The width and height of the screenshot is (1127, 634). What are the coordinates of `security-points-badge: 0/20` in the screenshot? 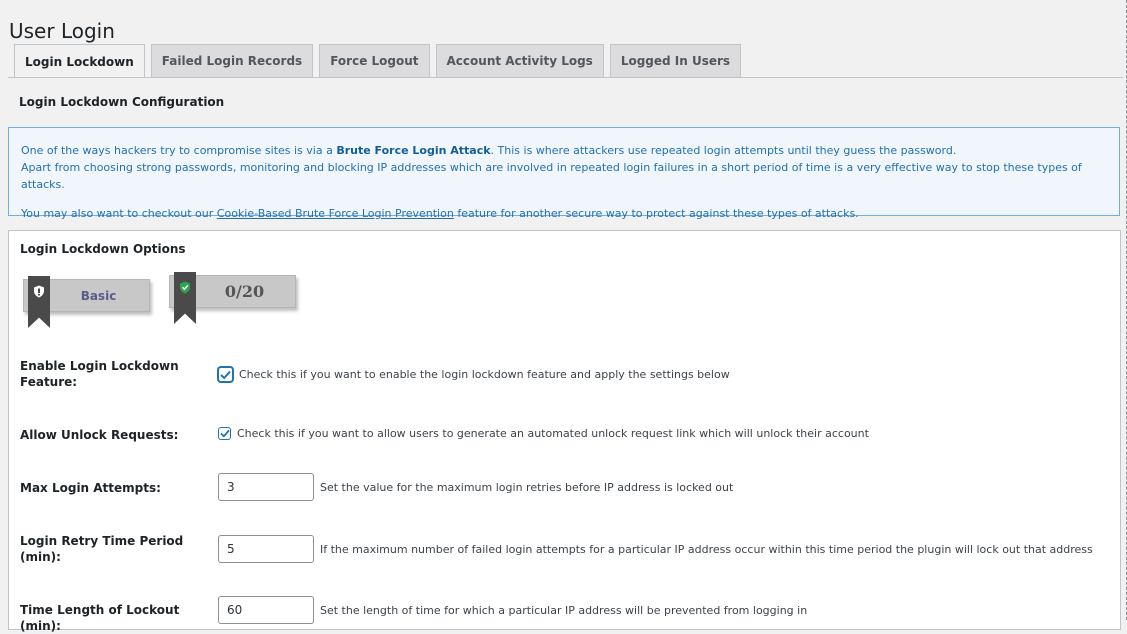 It's located at (232, 298).